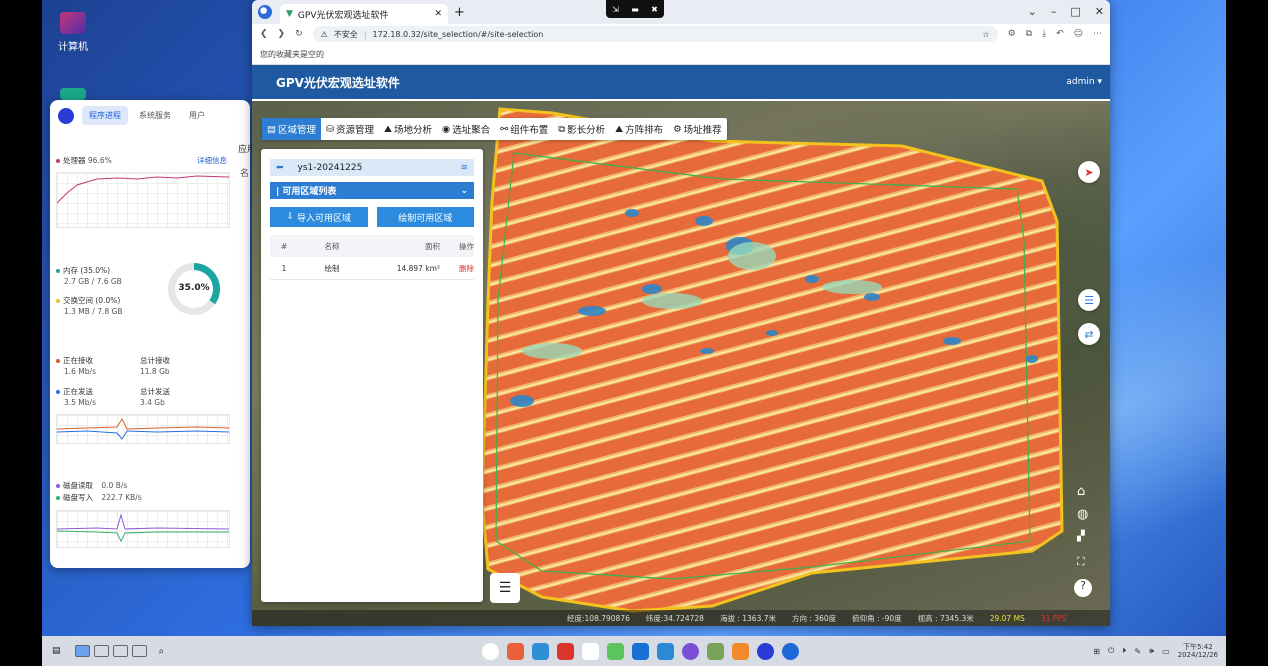 This screenshot has height=666, width=1268. Describe the element at coordinates (565, 651) in the screenshot. I see `media-icon` at that location.